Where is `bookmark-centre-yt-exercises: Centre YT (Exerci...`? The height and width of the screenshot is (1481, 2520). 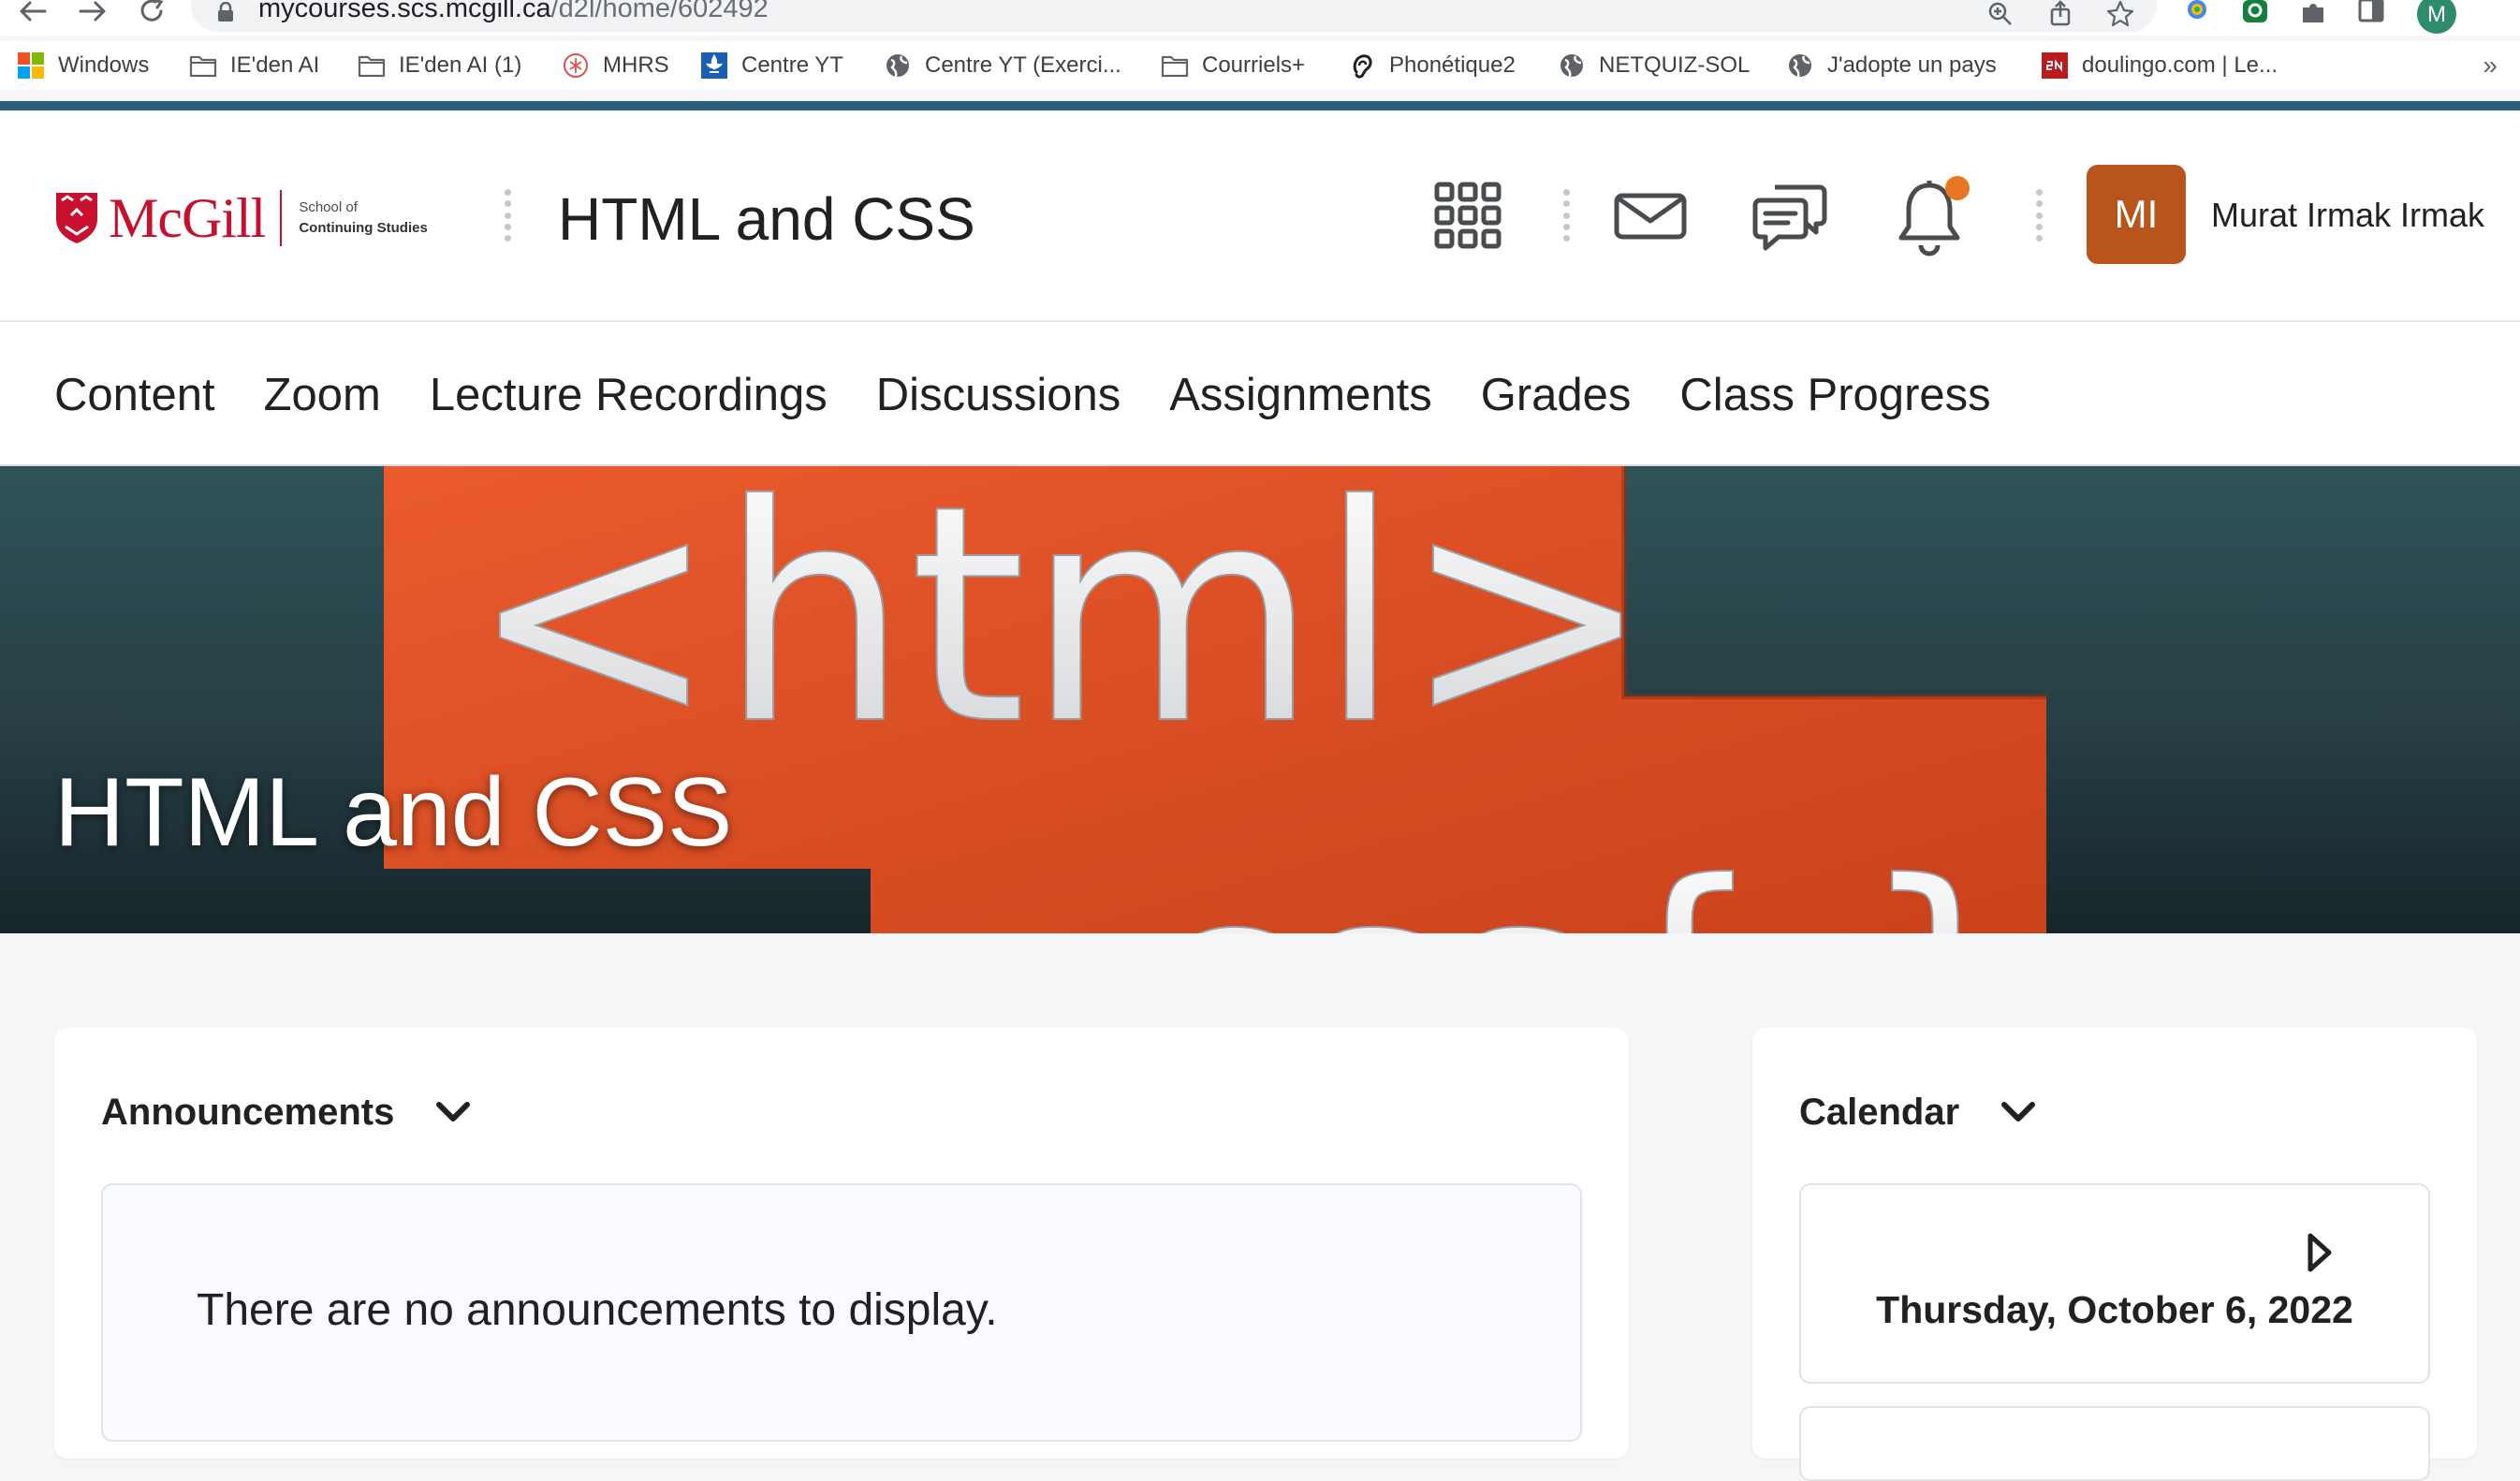 bookmark-centre-yt-exercises: Centre YT (Exerci... is located at coordinates (1002, 65).